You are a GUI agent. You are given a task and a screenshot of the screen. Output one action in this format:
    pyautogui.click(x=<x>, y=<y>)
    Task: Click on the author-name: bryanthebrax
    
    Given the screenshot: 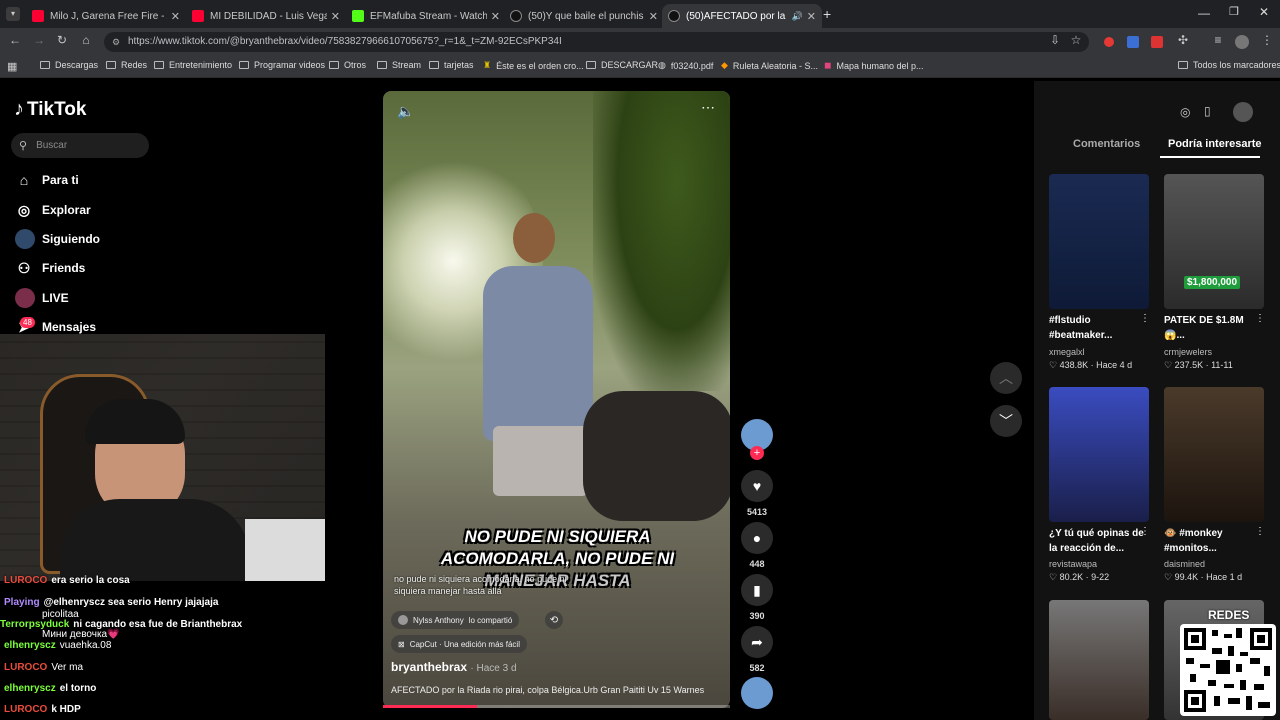 What is the action you would take?
    pyautogui.click(x=429, y=667)
    